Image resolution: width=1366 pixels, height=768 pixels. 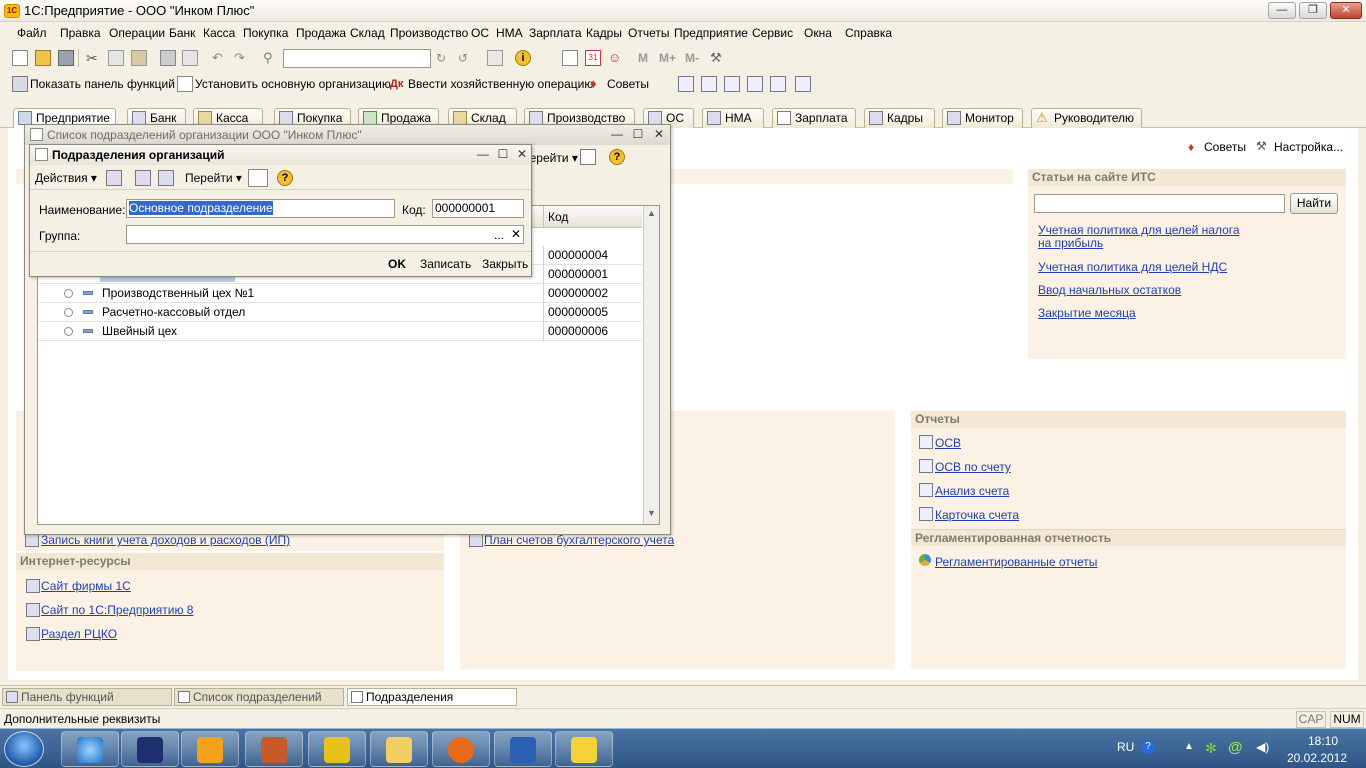 I want to click on its-link-month-closing: Закрытие месяца, so click(x=1087, y=313).